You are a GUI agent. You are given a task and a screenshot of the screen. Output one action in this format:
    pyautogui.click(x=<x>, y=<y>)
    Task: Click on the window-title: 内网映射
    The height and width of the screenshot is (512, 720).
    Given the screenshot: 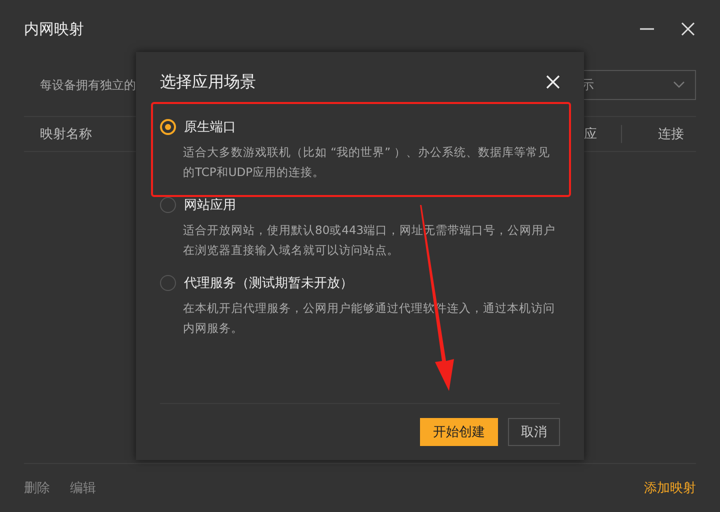 What is the action you would take?
    pyautogui.click(x=54, y=29)
    